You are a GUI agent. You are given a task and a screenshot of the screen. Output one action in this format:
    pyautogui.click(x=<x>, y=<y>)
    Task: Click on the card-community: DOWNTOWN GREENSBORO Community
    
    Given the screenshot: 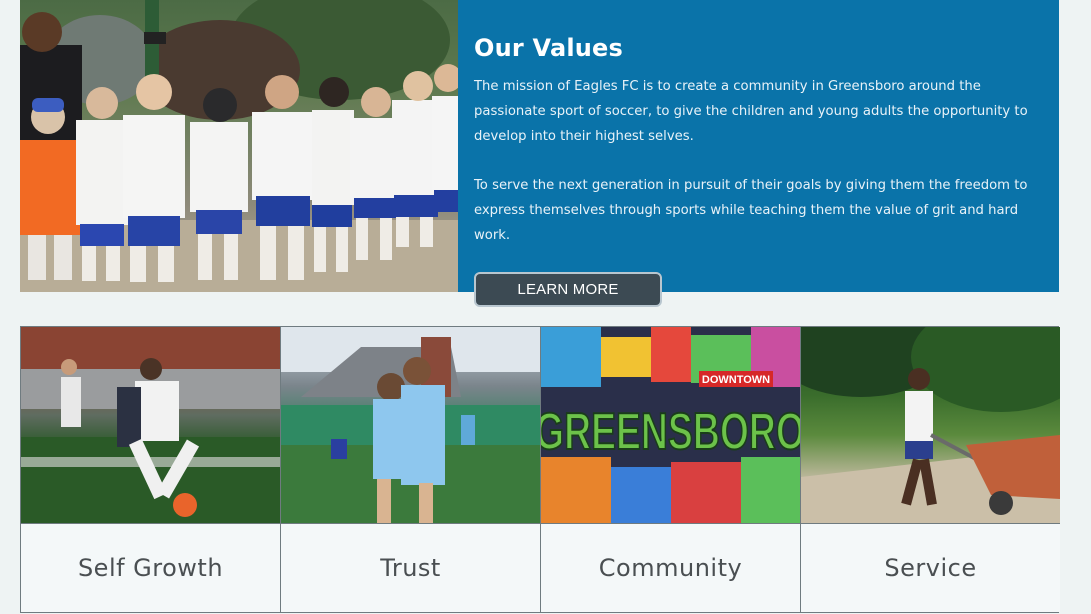 What is the action you would take?
    pyautogui.click(x=670, y=469)
    